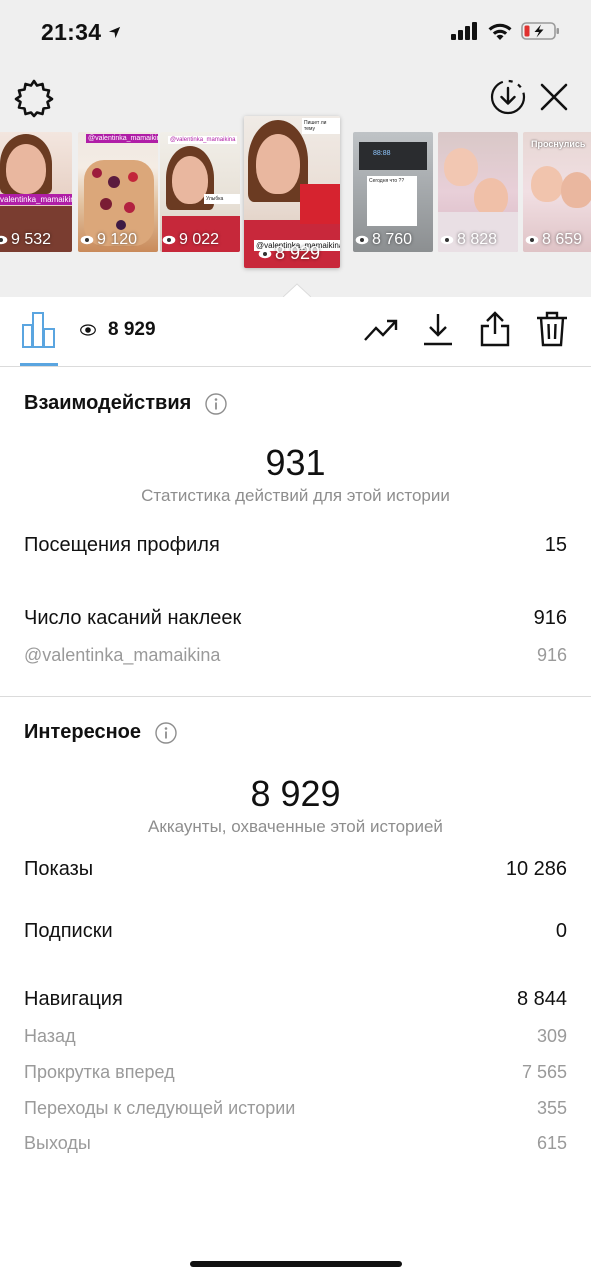 Image resolution: width=591 pixels, height=1280 pixels. I want to click on story-view-count: 9 532, so click(25, 240).